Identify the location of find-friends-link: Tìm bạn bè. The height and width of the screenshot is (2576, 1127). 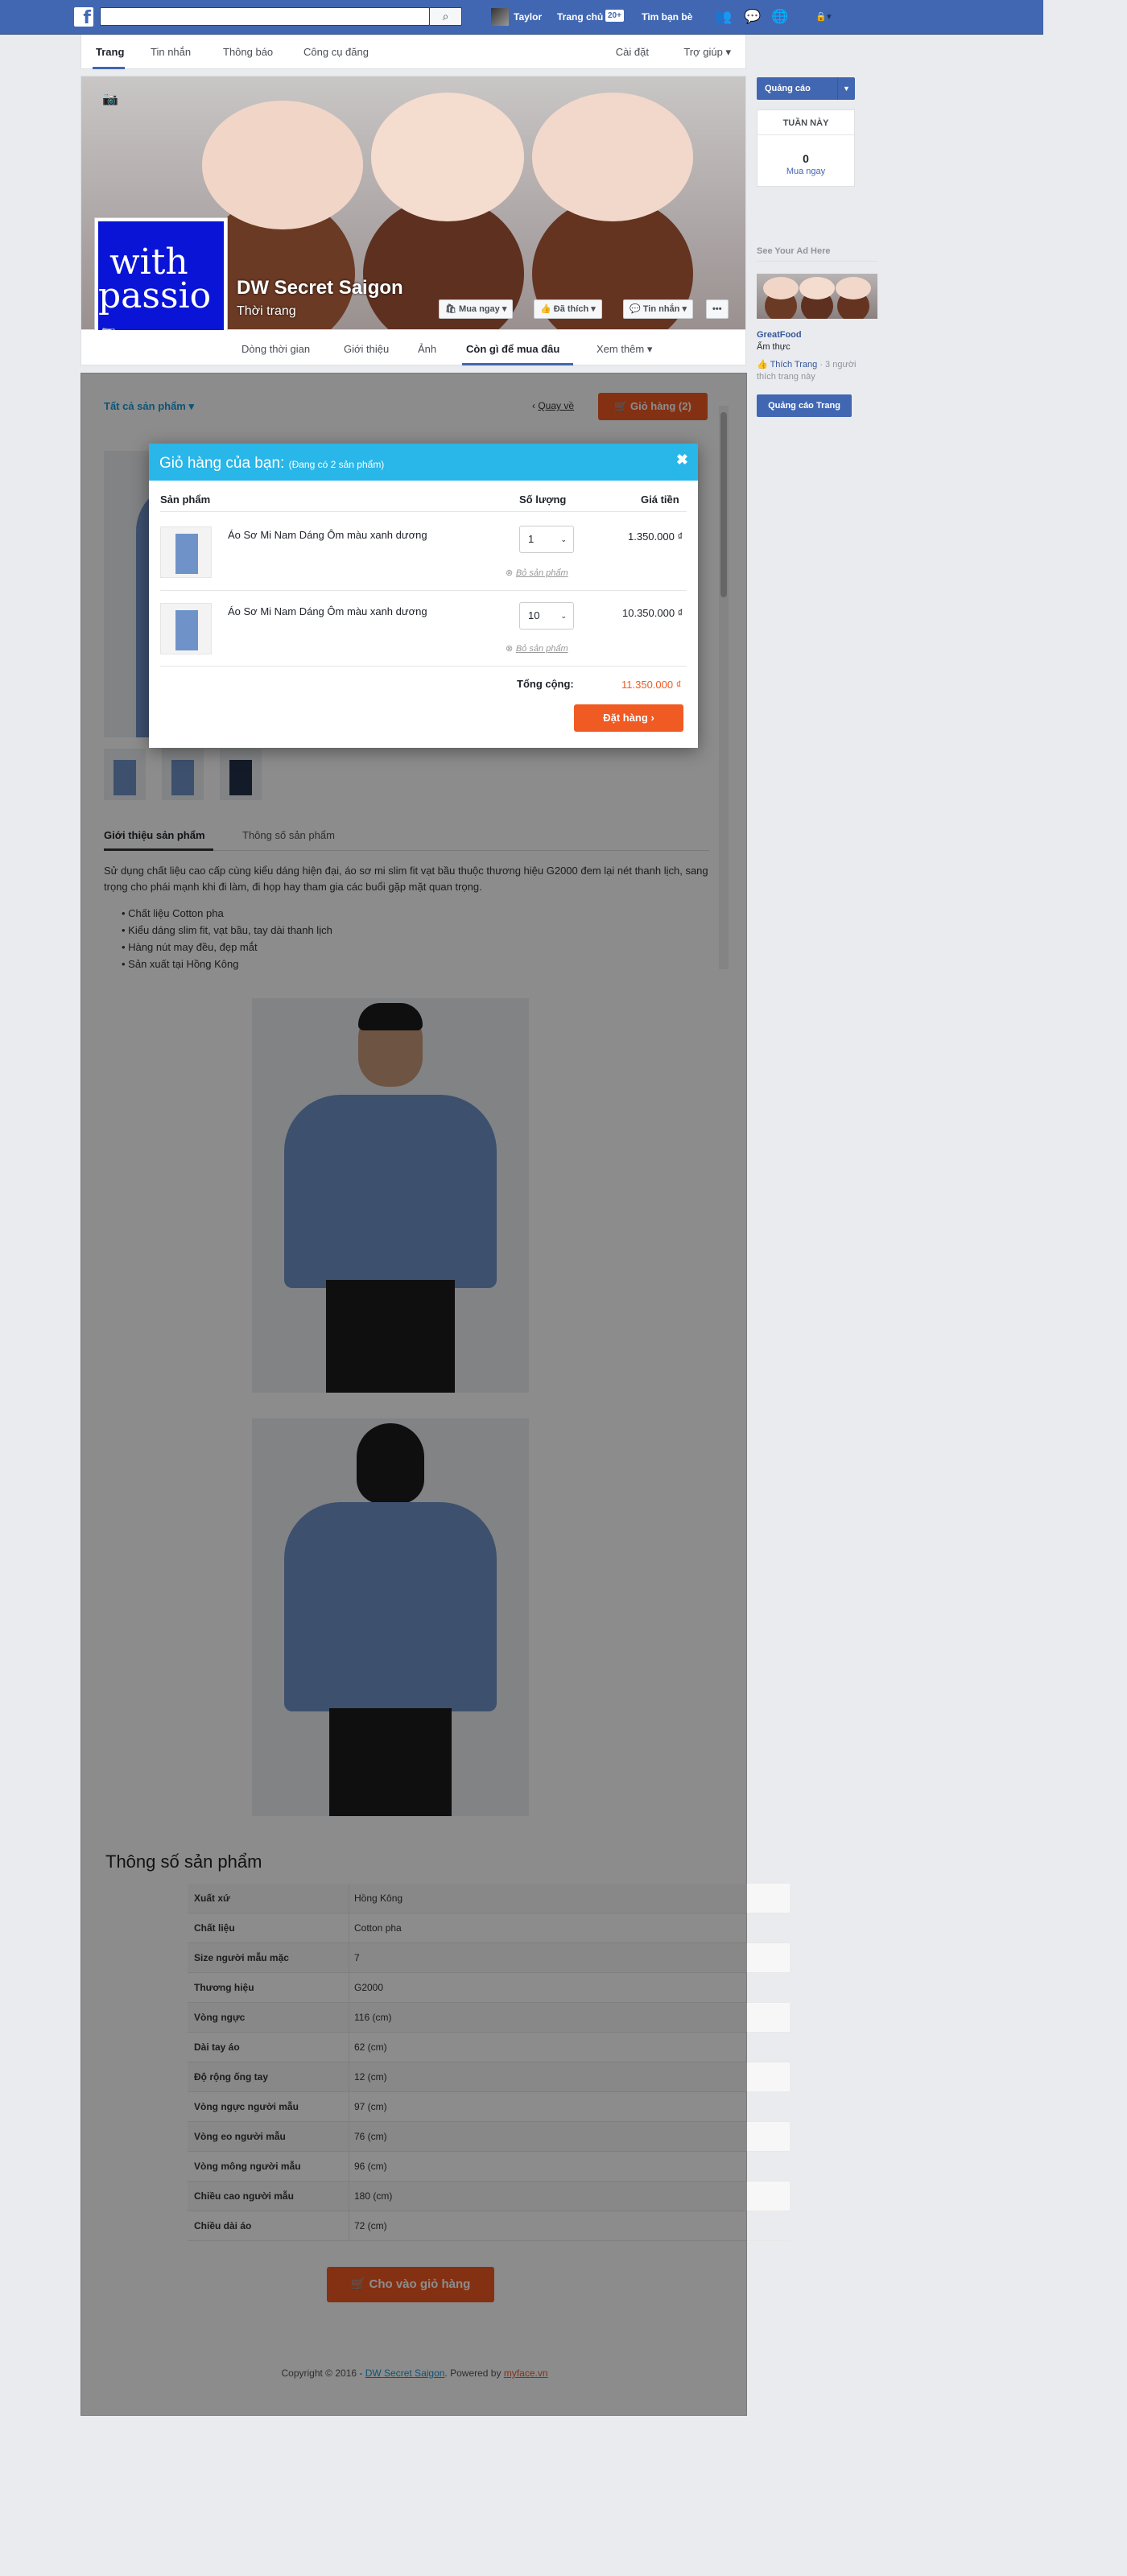
(667, 17).